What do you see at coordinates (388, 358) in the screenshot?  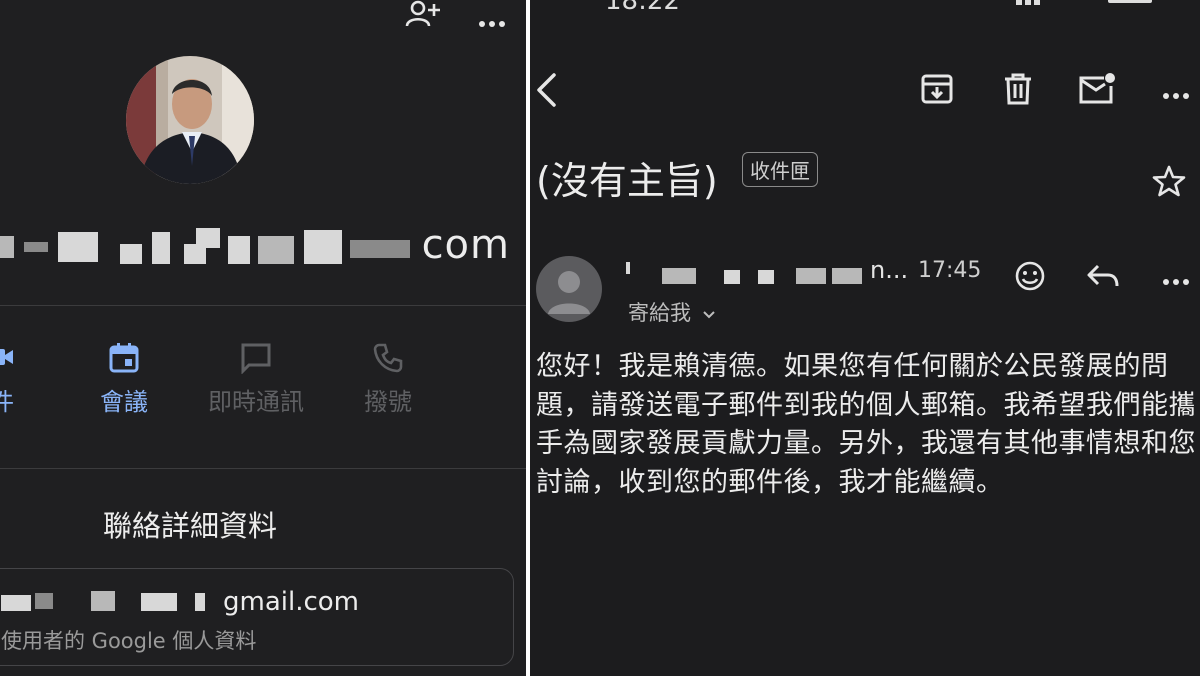 I see `phone-icon` at bounding box center [388, 358].